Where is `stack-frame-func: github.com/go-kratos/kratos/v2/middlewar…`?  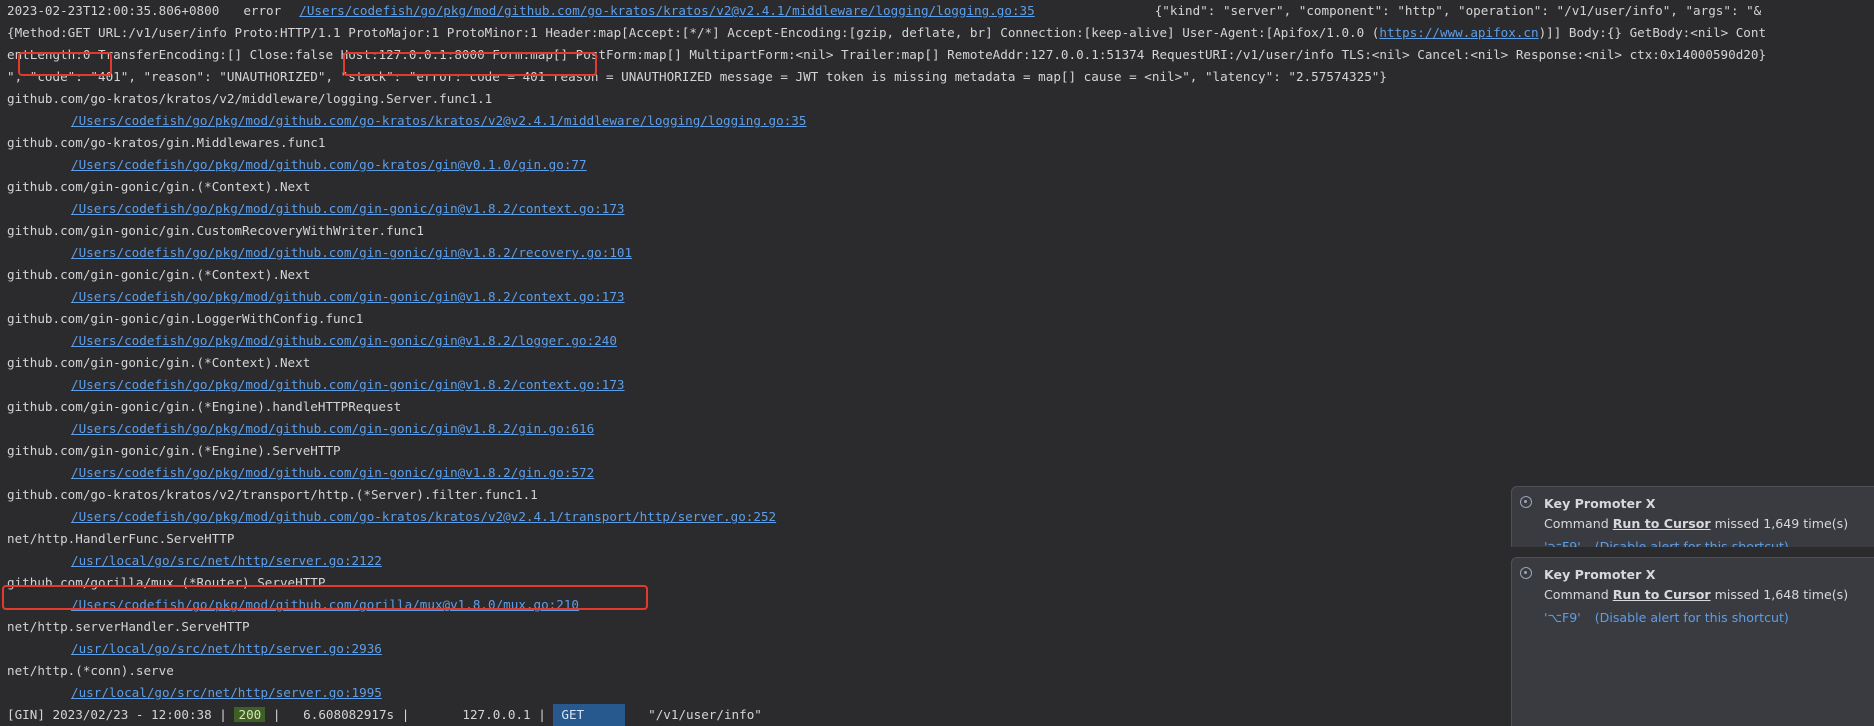
stack-frame-func: github.com/go-kratos/kratos/v2/middlewar… is located at coordinates (250, 98).